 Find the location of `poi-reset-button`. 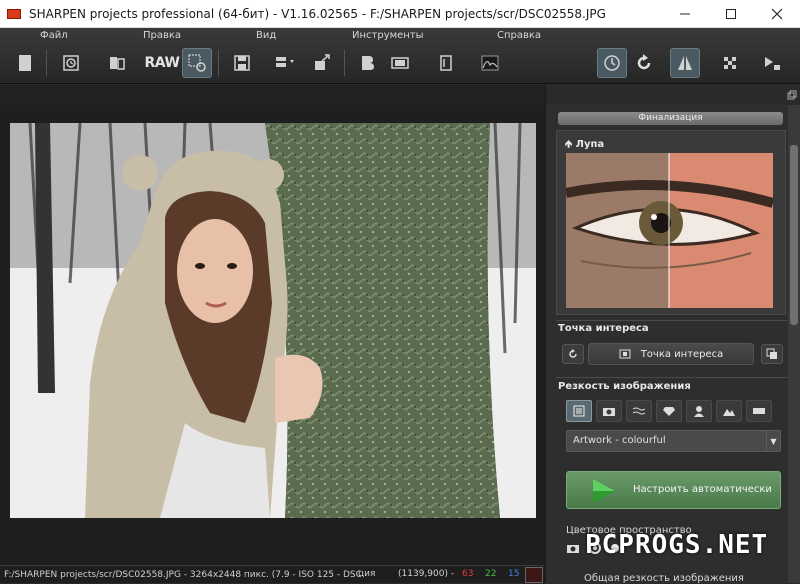

poi-reset-button is located at coordinates (573, 354).